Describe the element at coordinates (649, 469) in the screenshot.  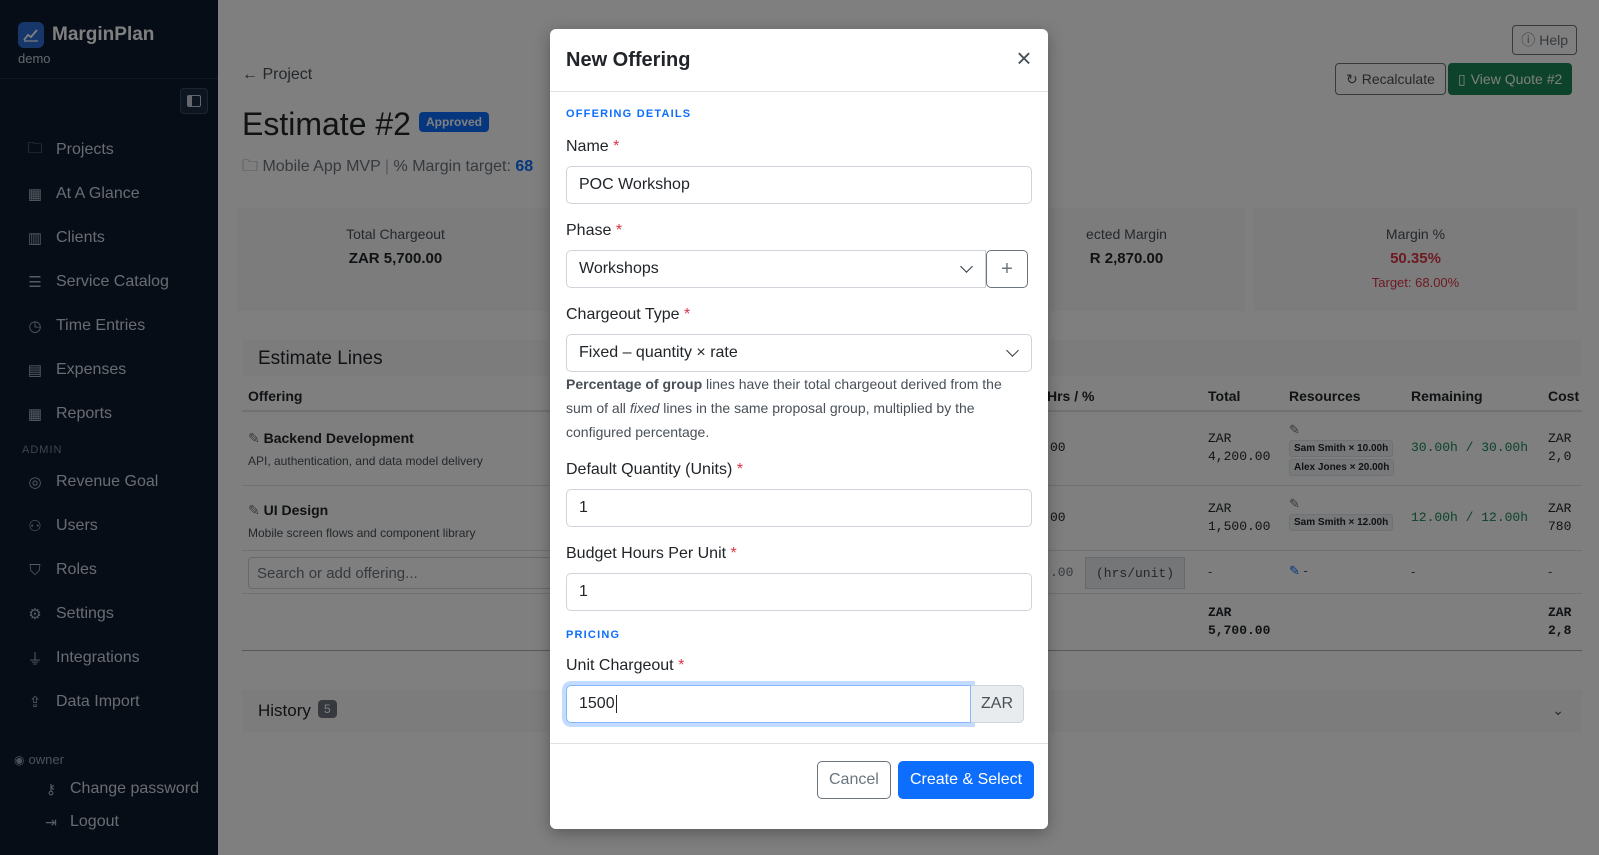
I see `label-text: Default Quantity (Units)` at that location.